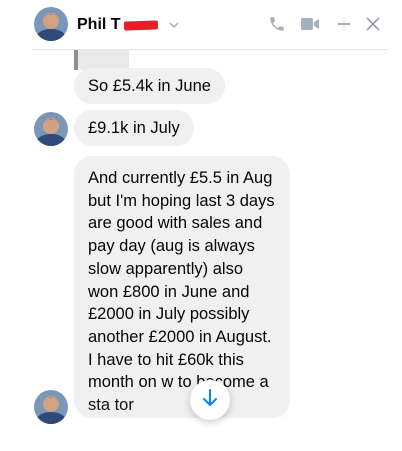  I want to click on message-text: So £5.4k in June, so click(149, 85).